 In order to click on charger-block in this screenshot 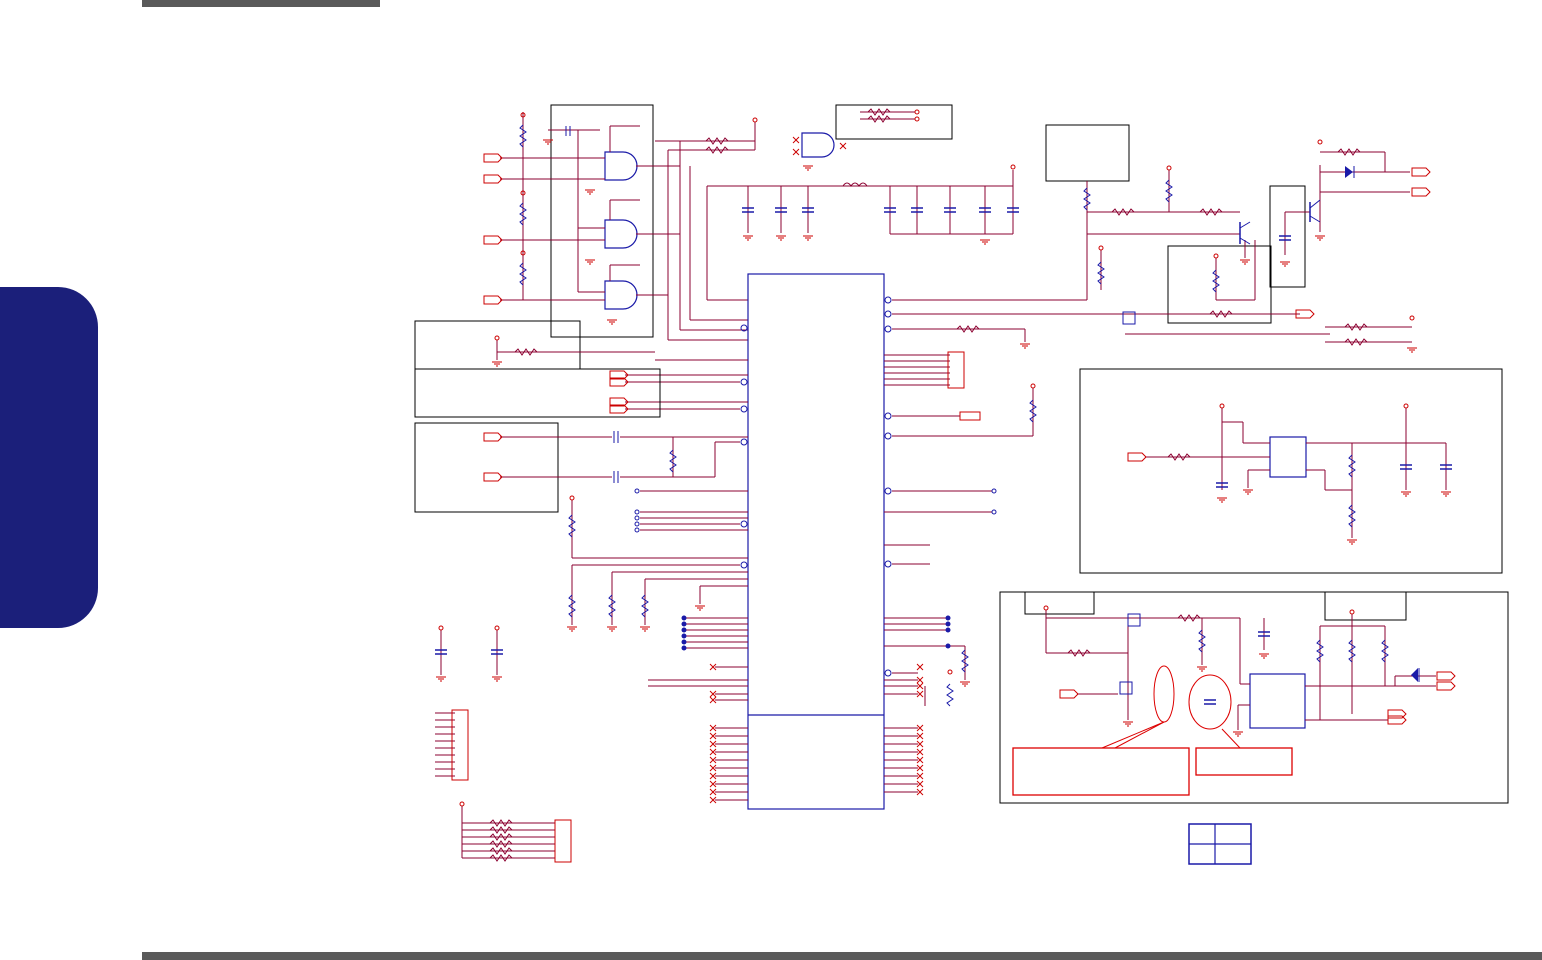, I will do `click(1254, 697)`.